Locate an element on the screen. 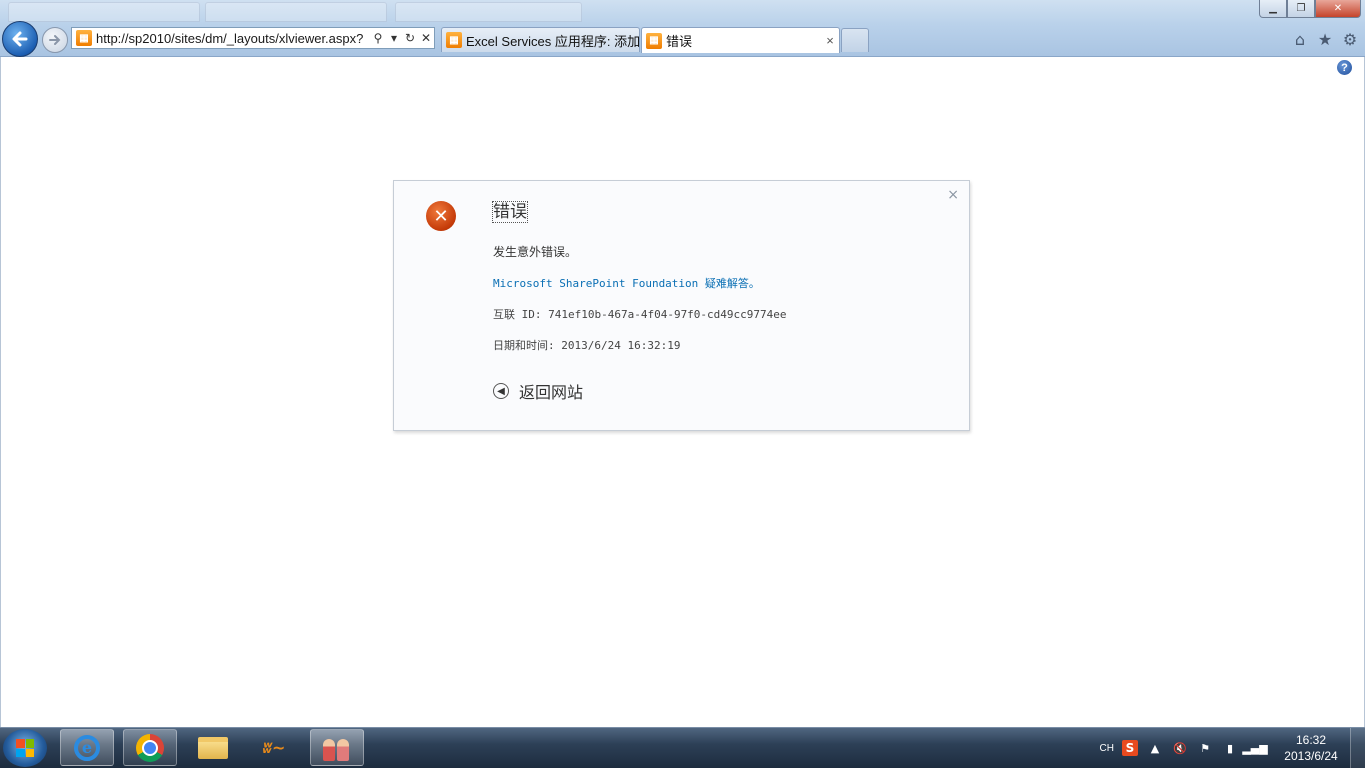  taskbar-qq is located at coordinates (337, 747).